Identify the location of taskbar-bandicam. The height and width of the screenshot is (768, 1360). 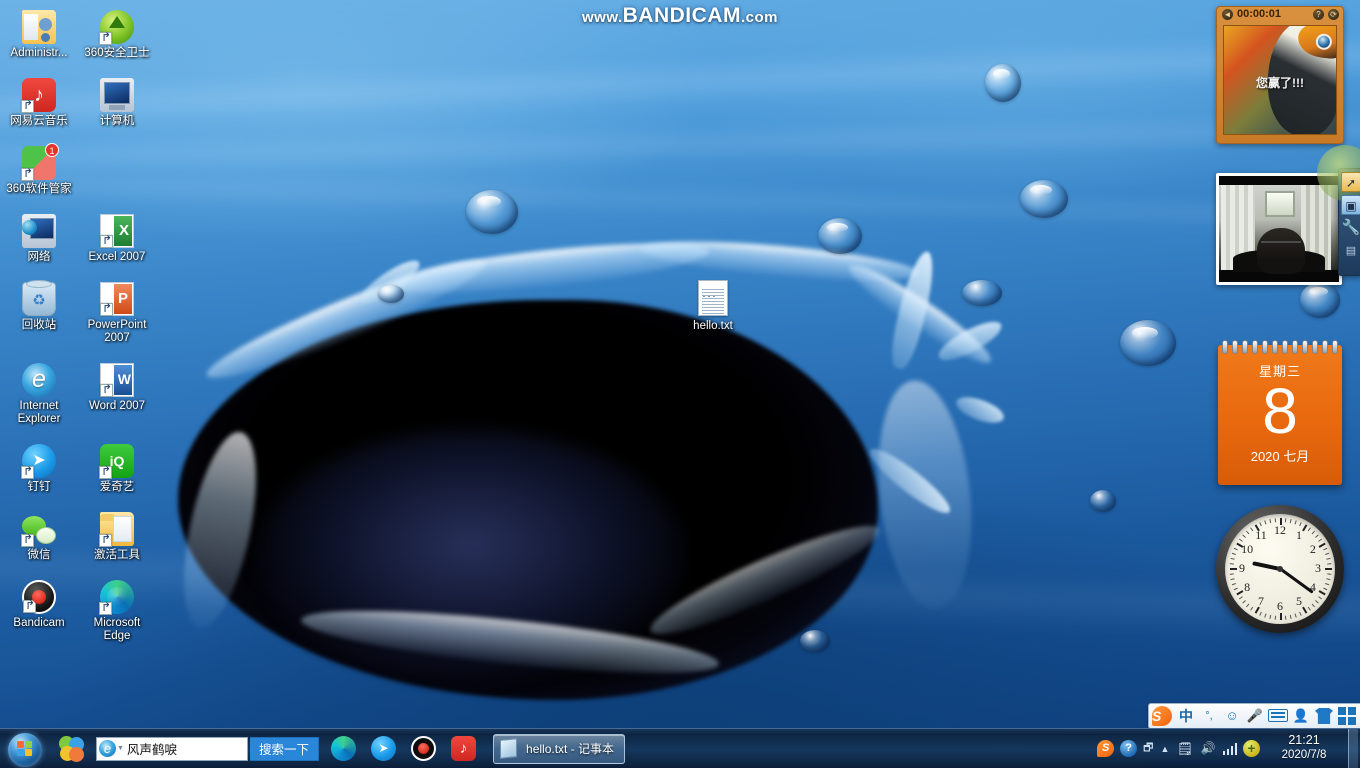
(423, 749).